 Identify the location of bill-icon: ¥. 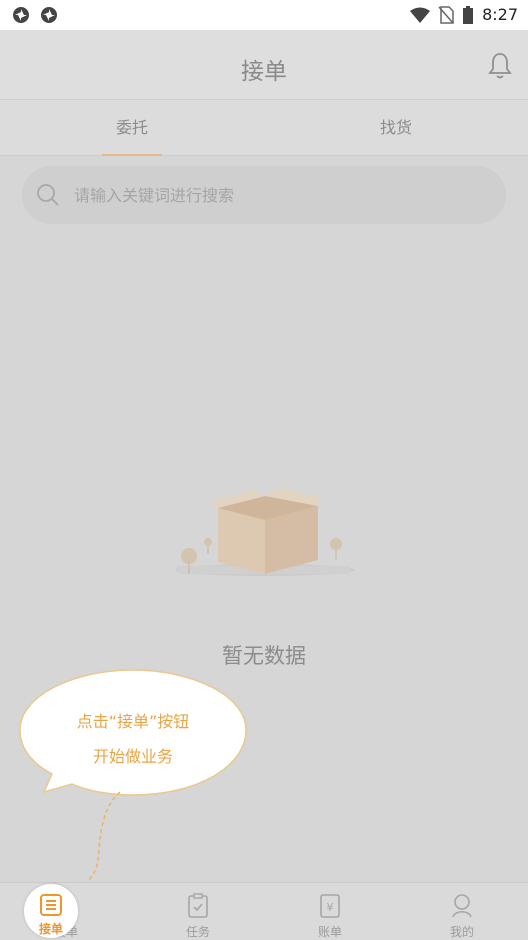
(330, 908).